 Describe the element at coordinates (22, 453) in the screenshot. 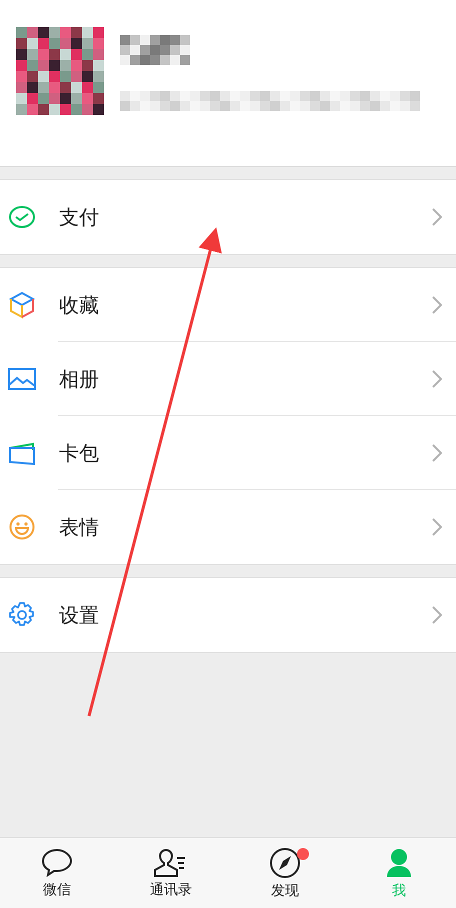

I see `card-icon` at that location.